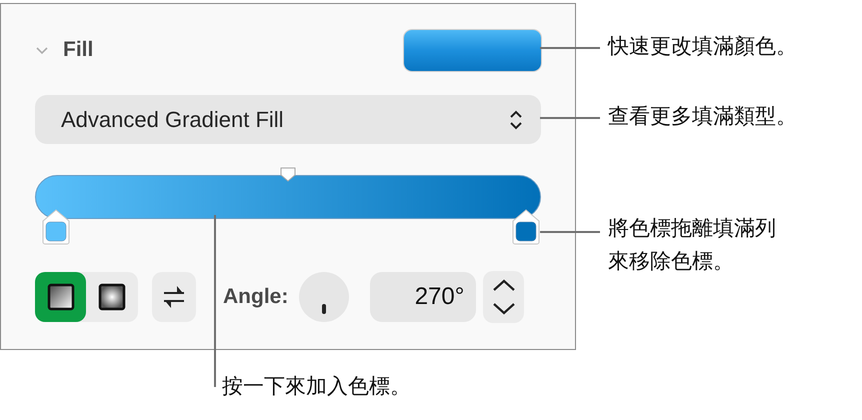 Image resolution: width=862 pixels, height=420 pixels. What do you see at coordinates (692, 245) in the screenshot?
I see `callout-text: 將色標拖離填滿列來移除色標。` at bounding box center [692, 245].